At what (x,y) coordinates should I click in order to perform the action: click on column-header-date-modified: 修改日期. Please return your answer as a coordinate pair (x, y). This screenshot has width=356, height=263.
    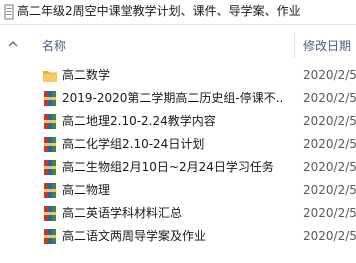
    Looking at the image, I should click on (327, 45).